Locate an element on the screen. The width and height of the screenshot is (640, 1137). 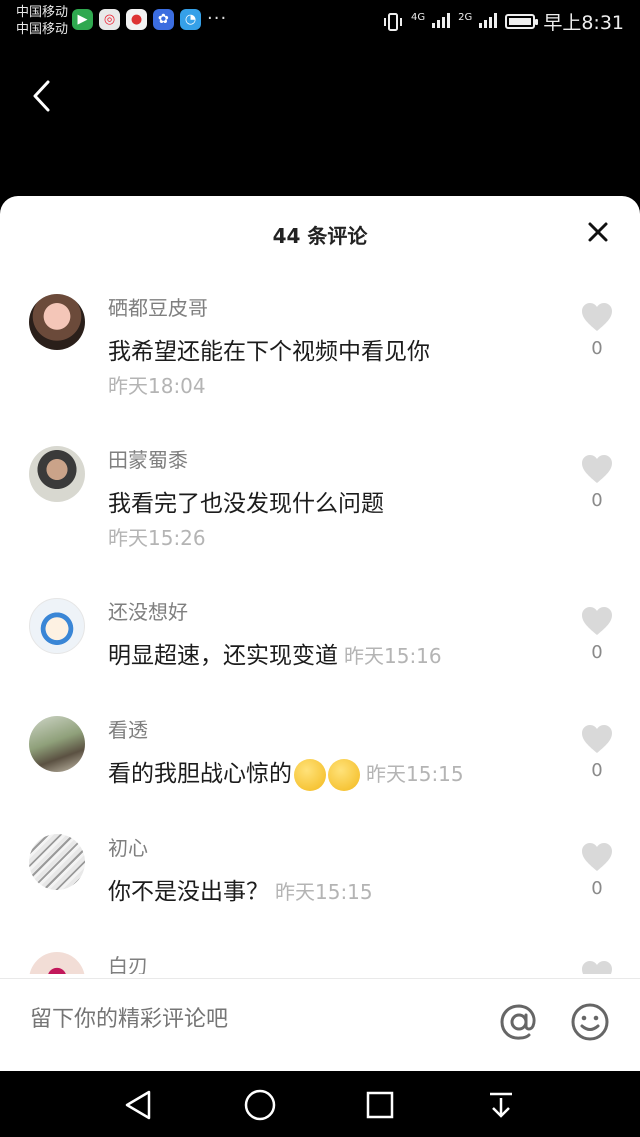
square-recents-icon is located at coordinates (380, 1105).